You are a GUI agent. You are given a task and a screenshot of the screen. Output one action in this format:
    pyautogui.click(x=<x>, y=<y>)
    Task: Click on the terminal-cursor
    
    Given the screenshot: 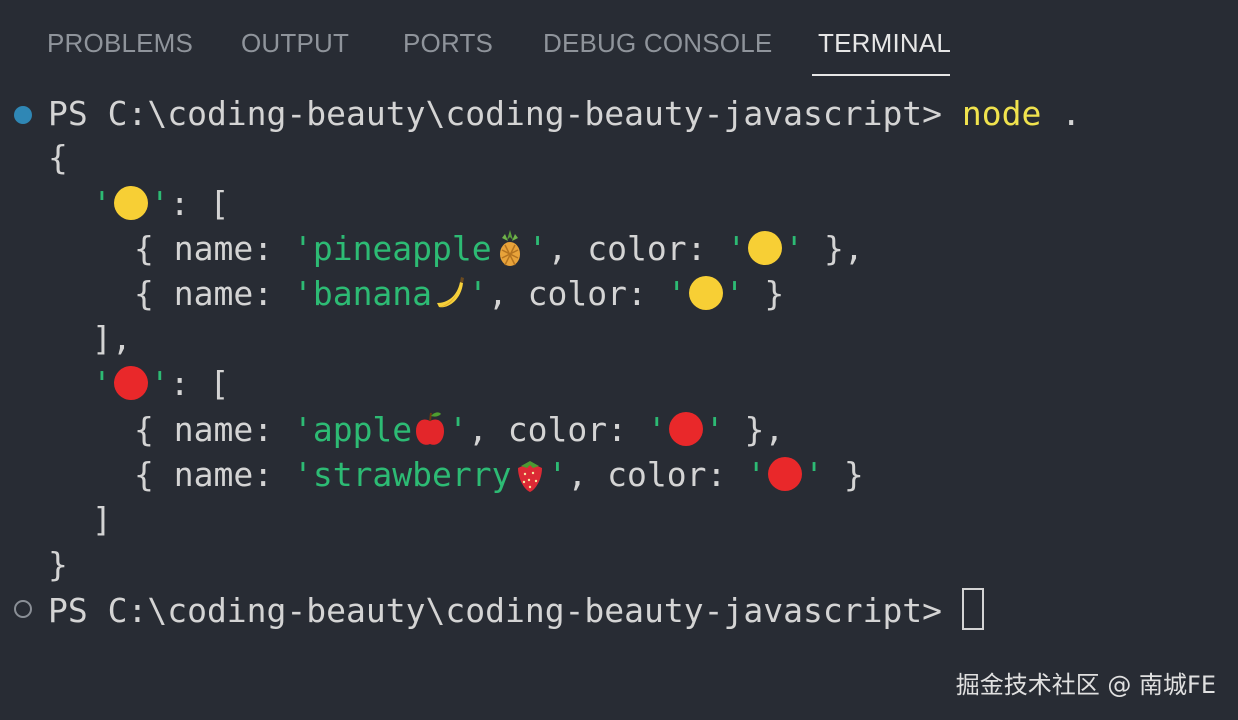 What is the action you would take?
    pyautogui.click(x=972, y=609)
    